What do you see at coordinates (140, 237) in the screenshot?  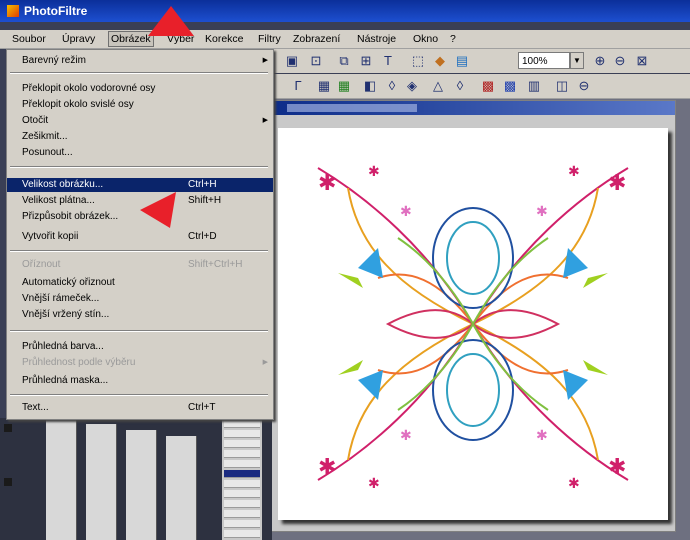 I see `menu-item-duplicate: Vytvořit kopii Ctrl+D` at bounding box center [140, 237].